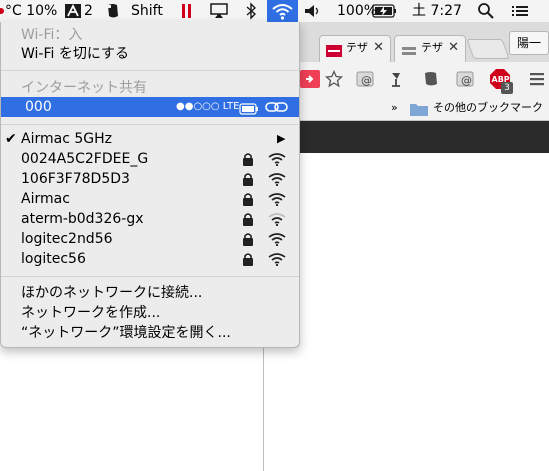 The width and height of the screenshot is (549, 471). What do you see at coordinates (537, 79) in the screenshot?
I see `chrome-menu-icon` at bounding box center [537, 79].